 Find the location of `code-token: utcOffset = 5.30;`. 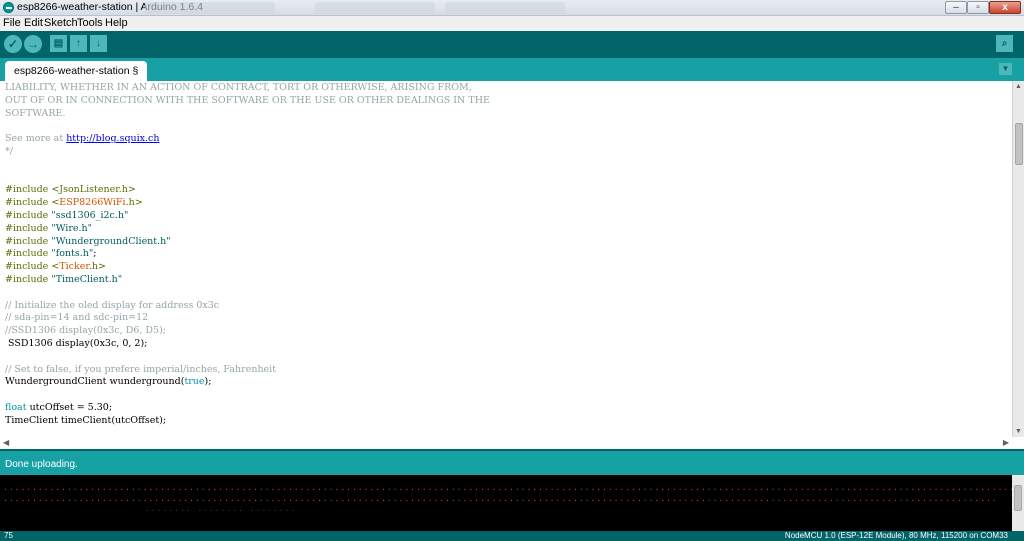

code-token: utcOffset = 5.30; is located at coordinates (69, 407).